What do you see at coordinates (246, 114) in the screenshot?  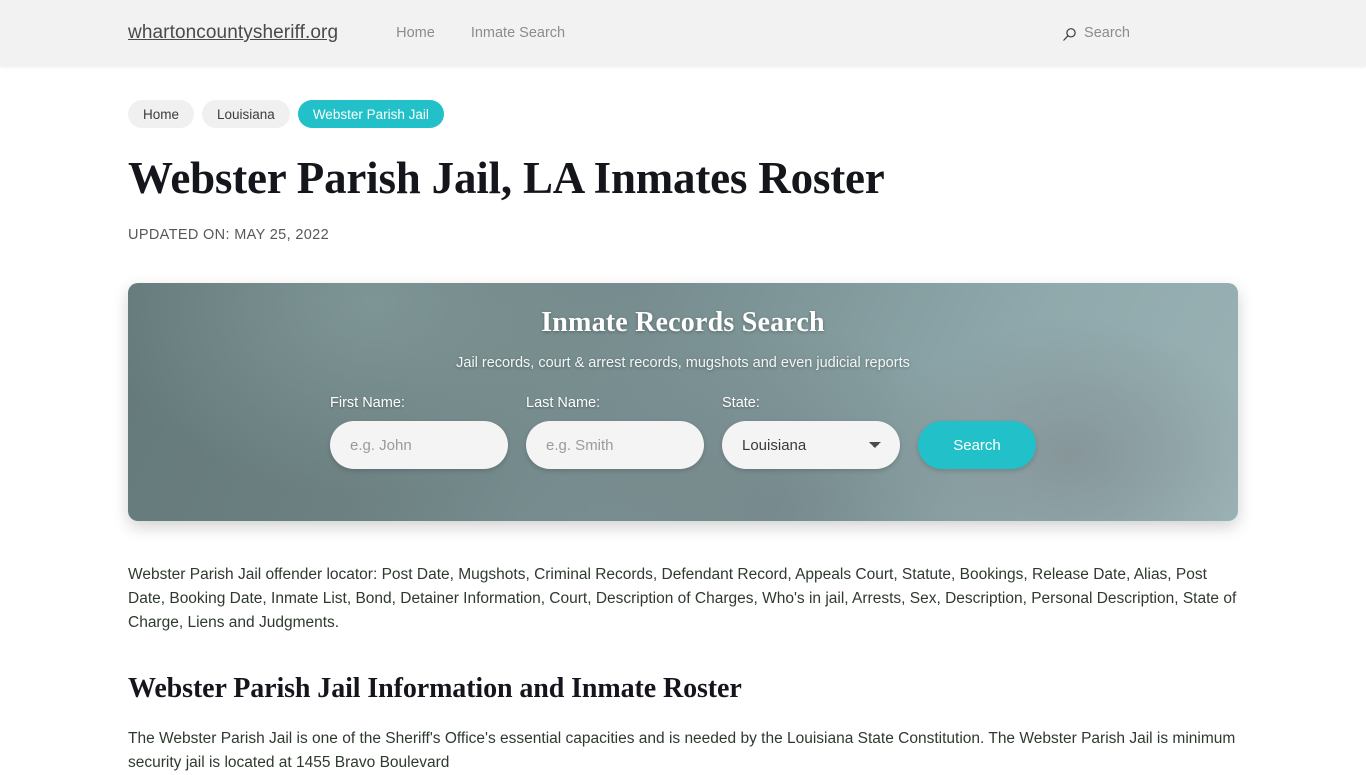 I see `breadcrumb-item-louisiana: Louisiana` at bounding box center [246, 114].